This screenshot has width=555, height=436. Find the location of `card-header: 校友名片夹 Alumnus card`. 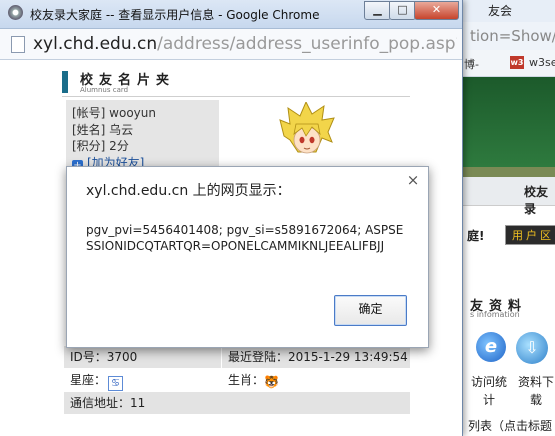

card-header: 校友名片夹 Alumnus card is located at coordinates (236, 83).